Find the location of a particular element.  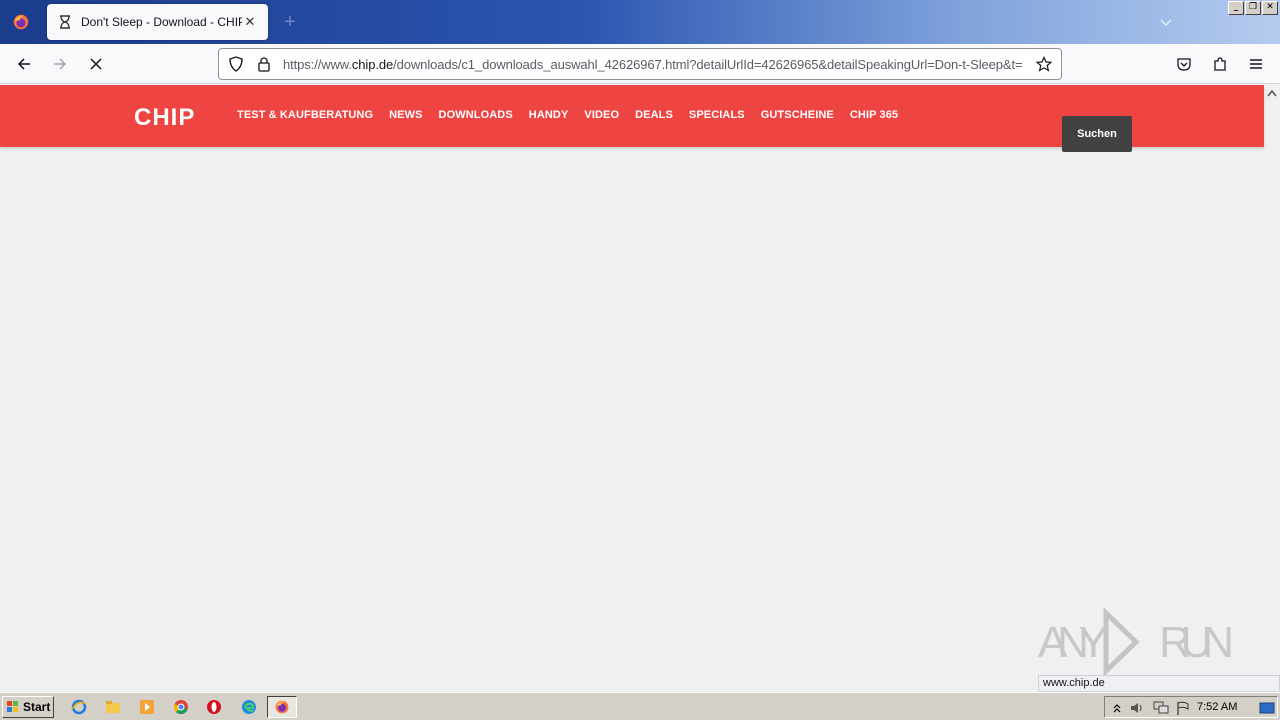

tray-expand-icon is located at coordinates (1117, 708).